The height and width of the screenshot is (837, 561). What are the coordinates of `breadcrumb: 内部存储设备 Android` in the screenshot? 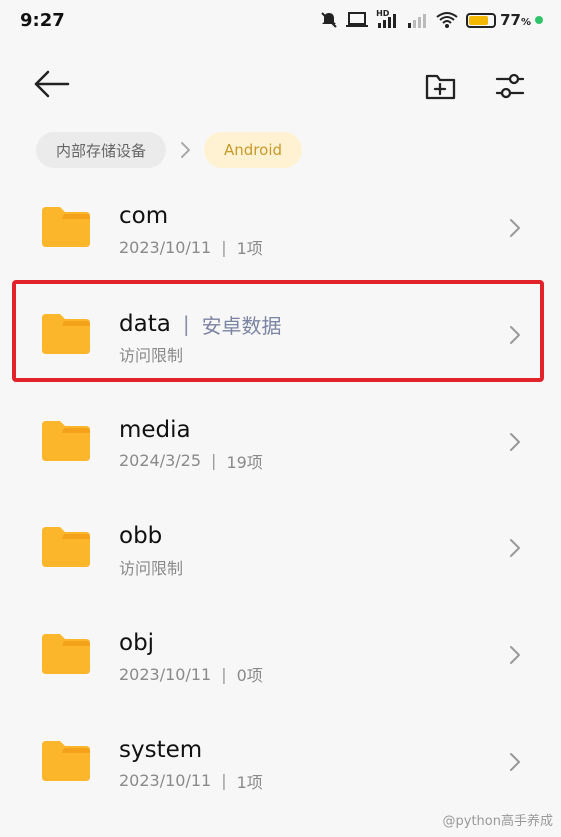 It's located at (169, 150).